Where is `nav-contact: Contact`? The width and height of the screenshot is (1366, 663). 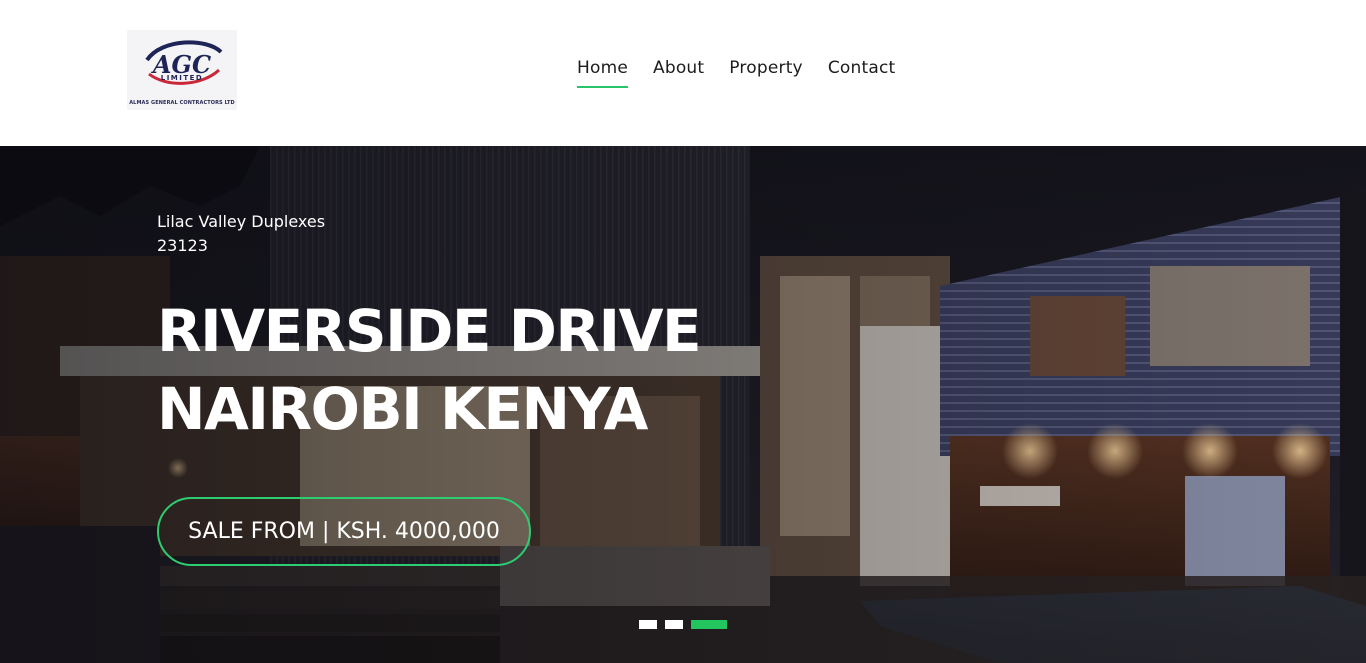 nav-contact: Contact is located at coordinates (862, 73).